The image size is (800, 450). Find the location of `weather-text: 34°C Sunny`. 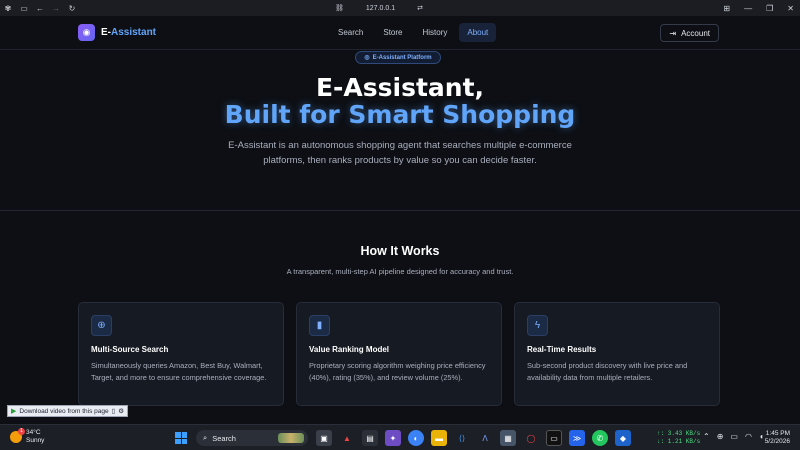

weather-text: 34°C Sunny is located at coordinates (35, 437).